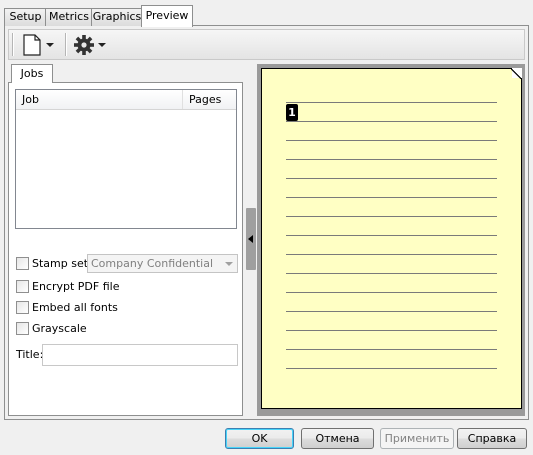 The image size is (533, 455). Describe the element at coordinates (492, 438) in the screenshot. I see `help-button: Справка` at that location.